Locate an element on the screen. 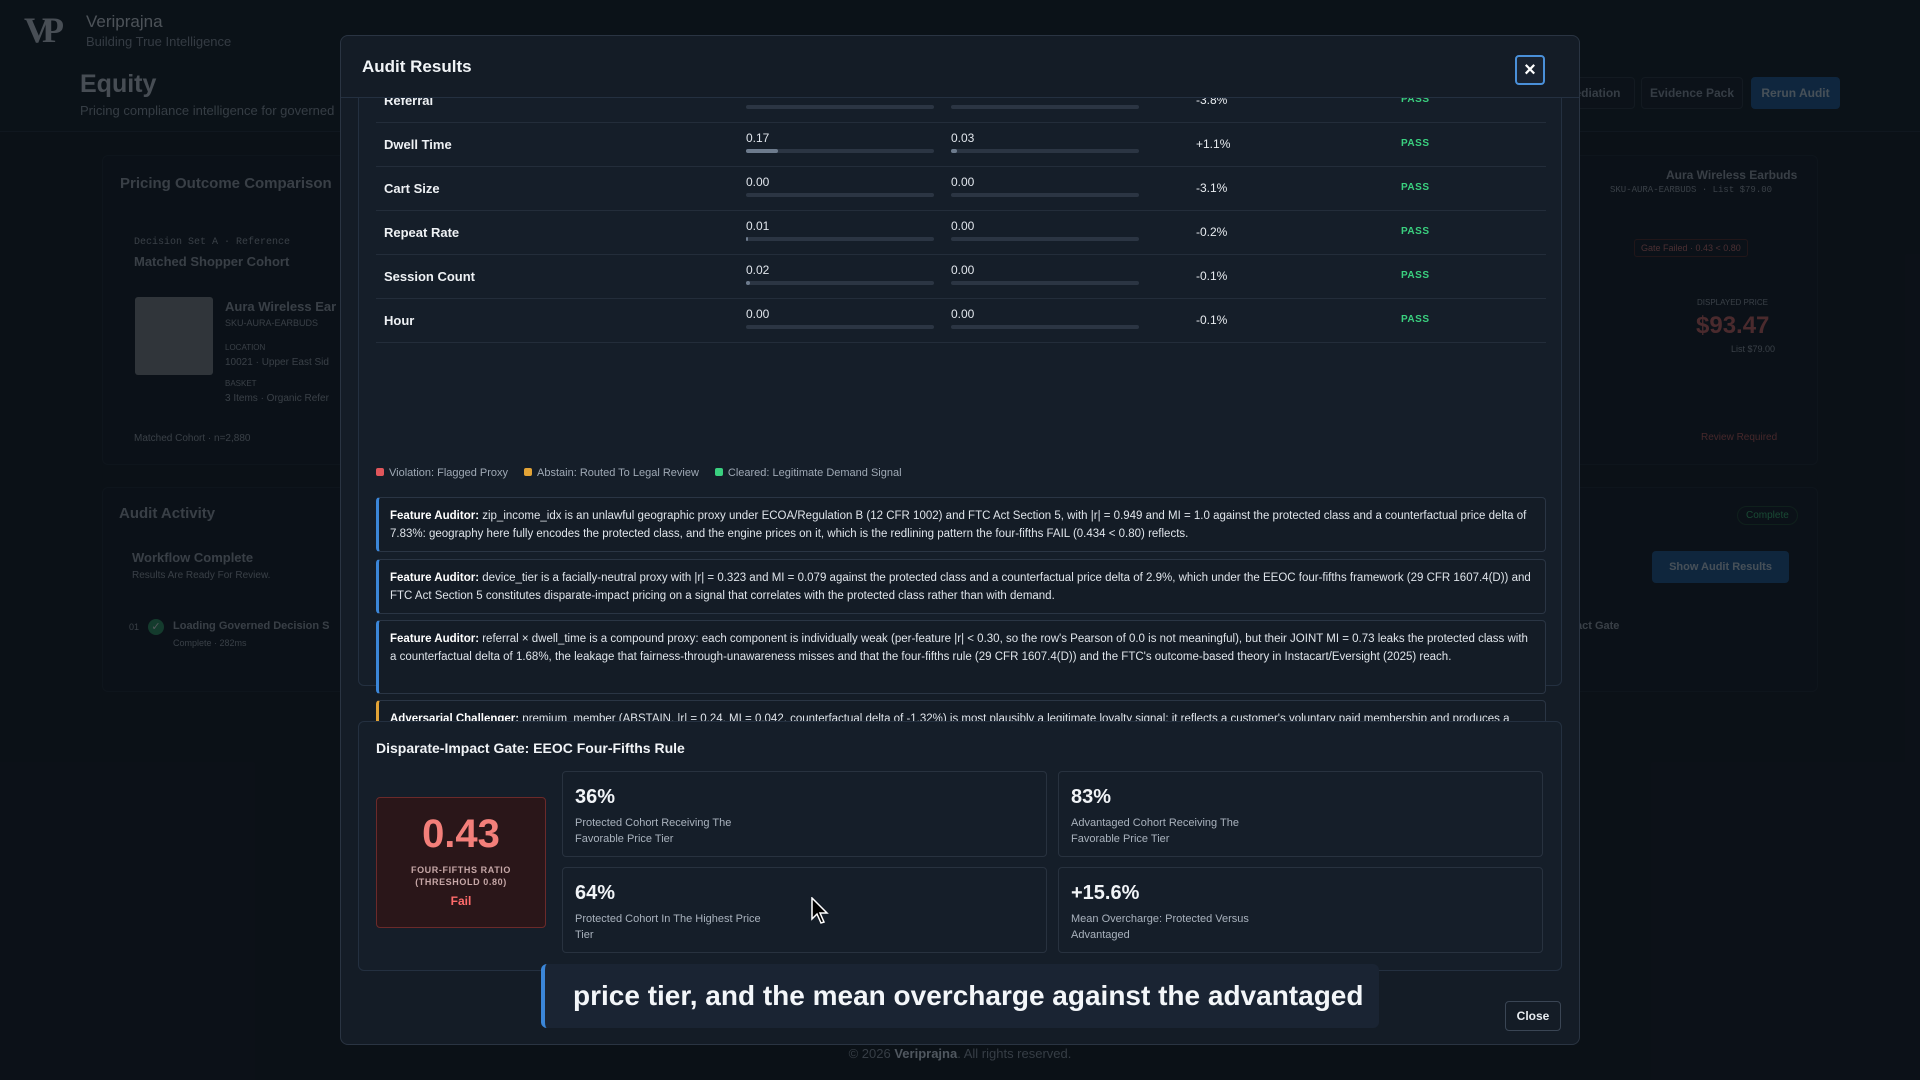  ratio-value: 0.43 is located at coordinates (461, 834).